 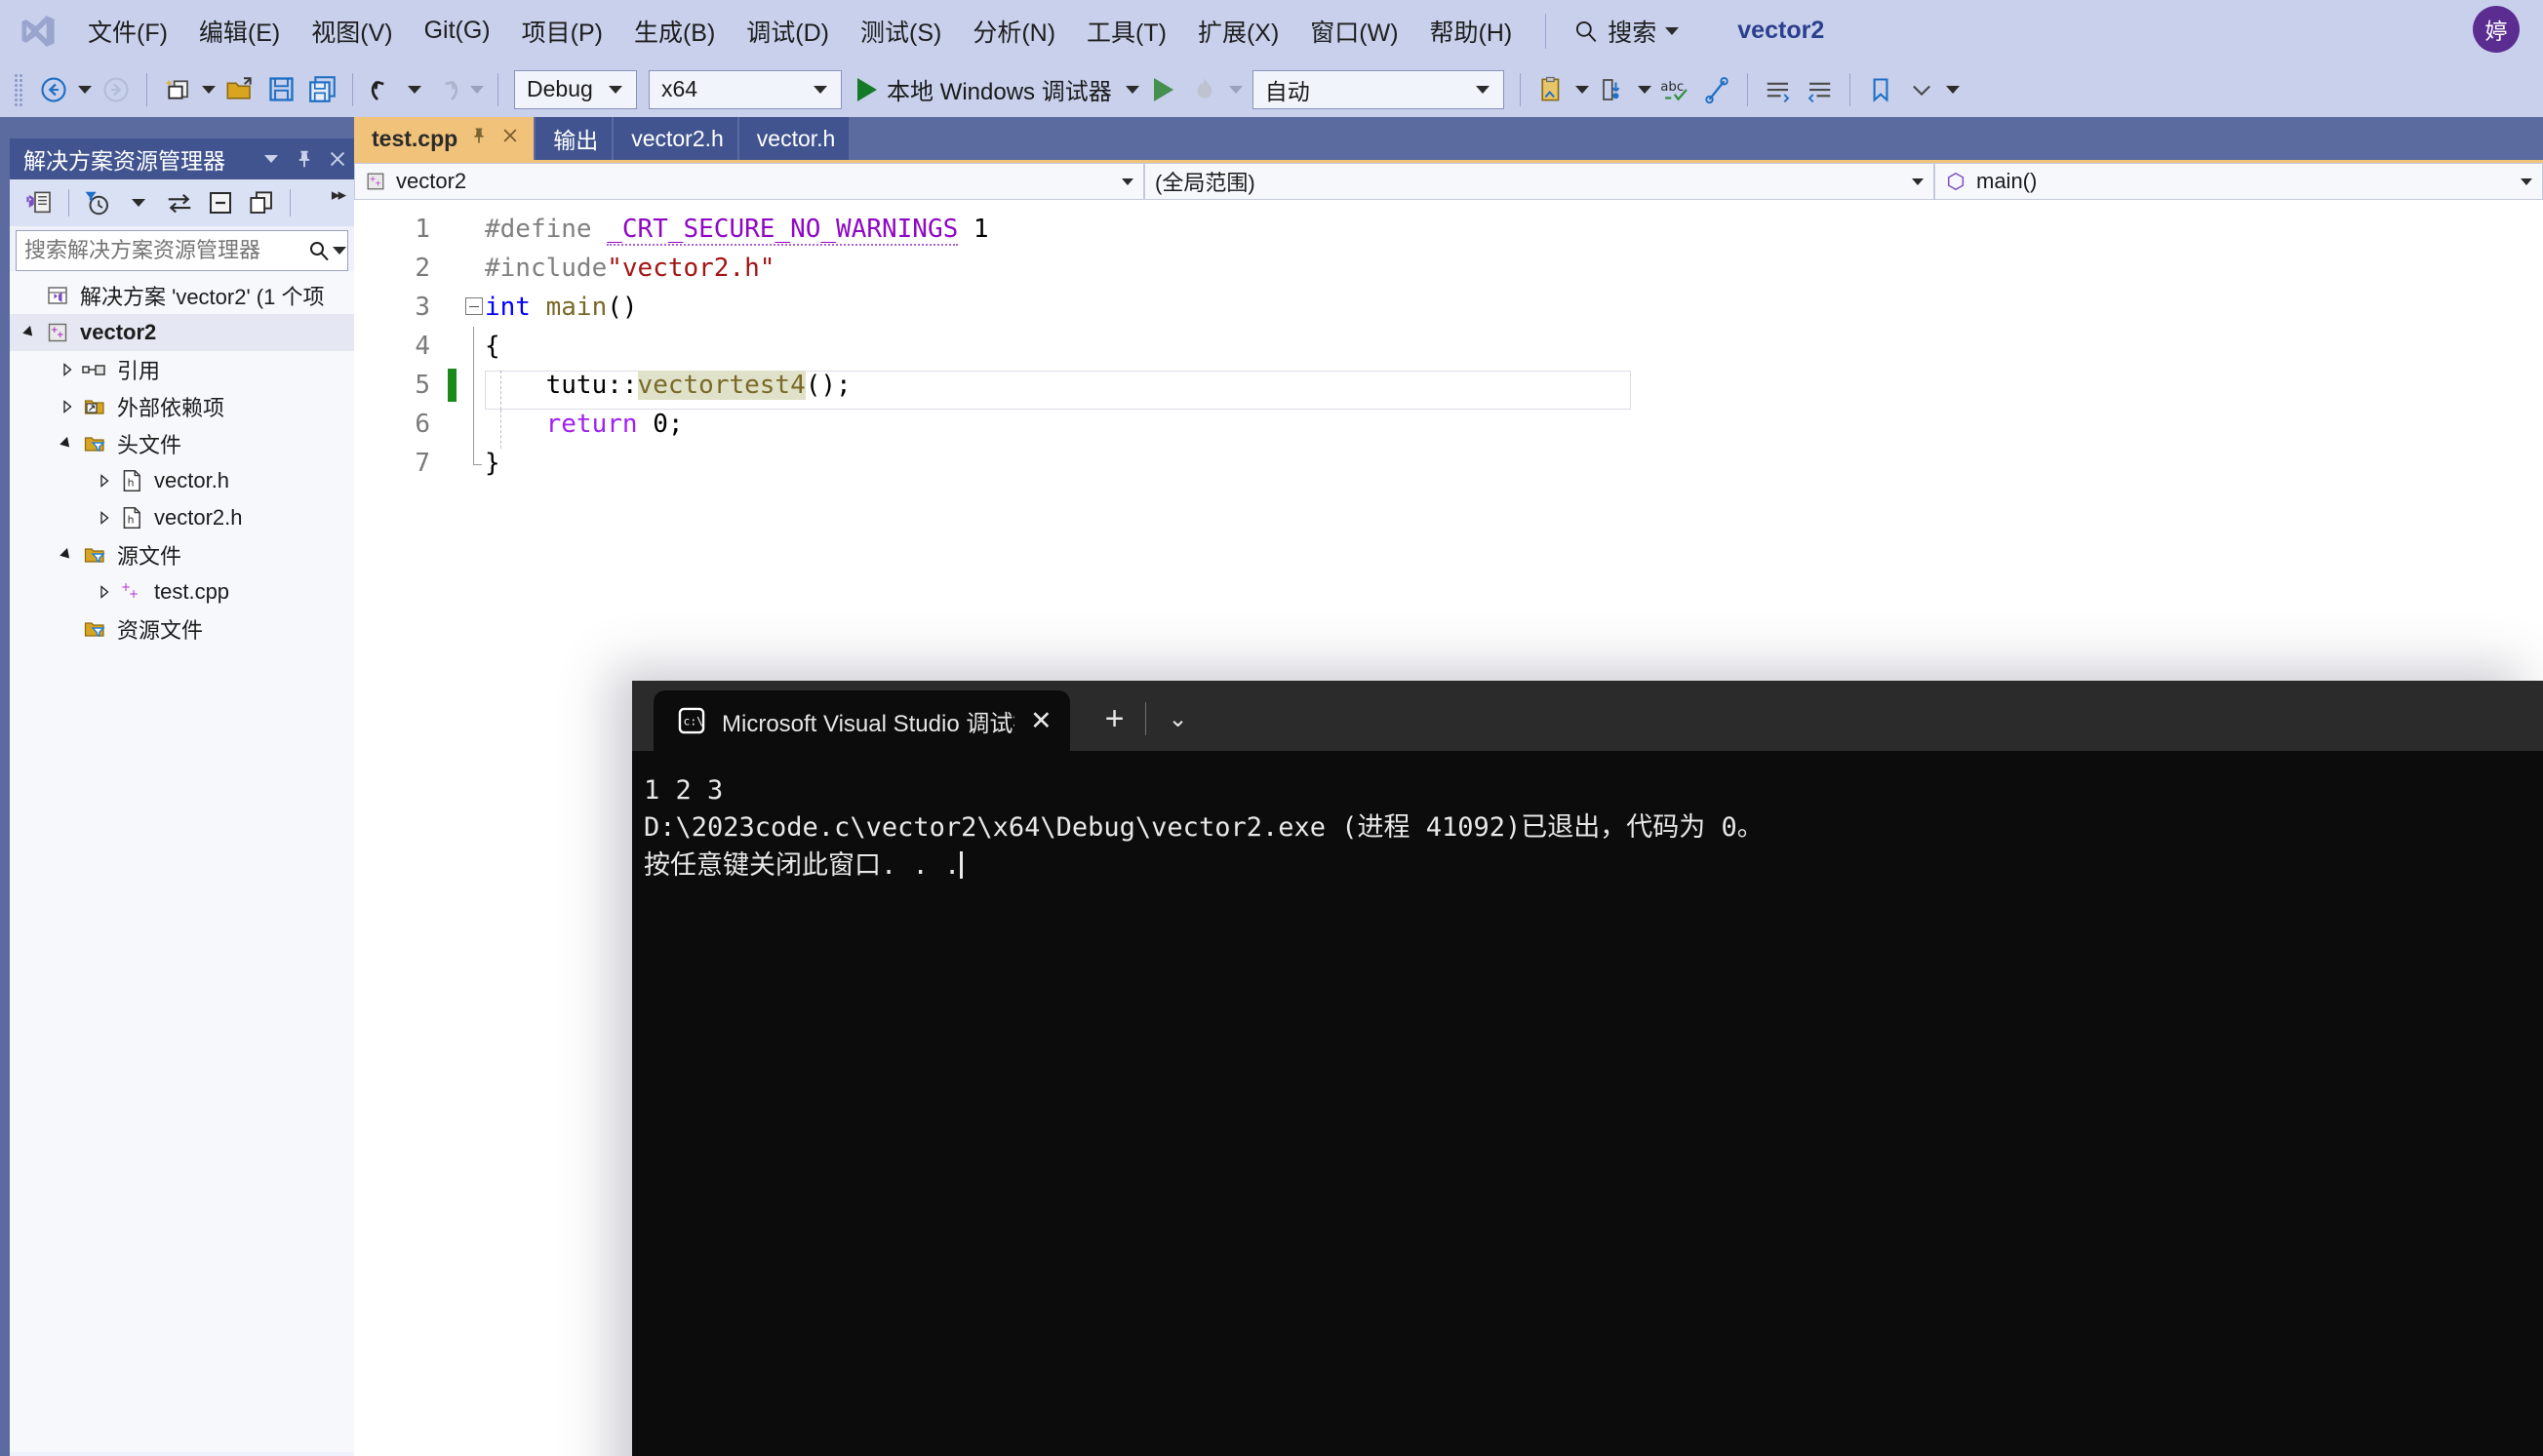 What do you see at coordinates (239, 89) in the screenshot?
I see `open-file-button` at bounding box center [239, 89].